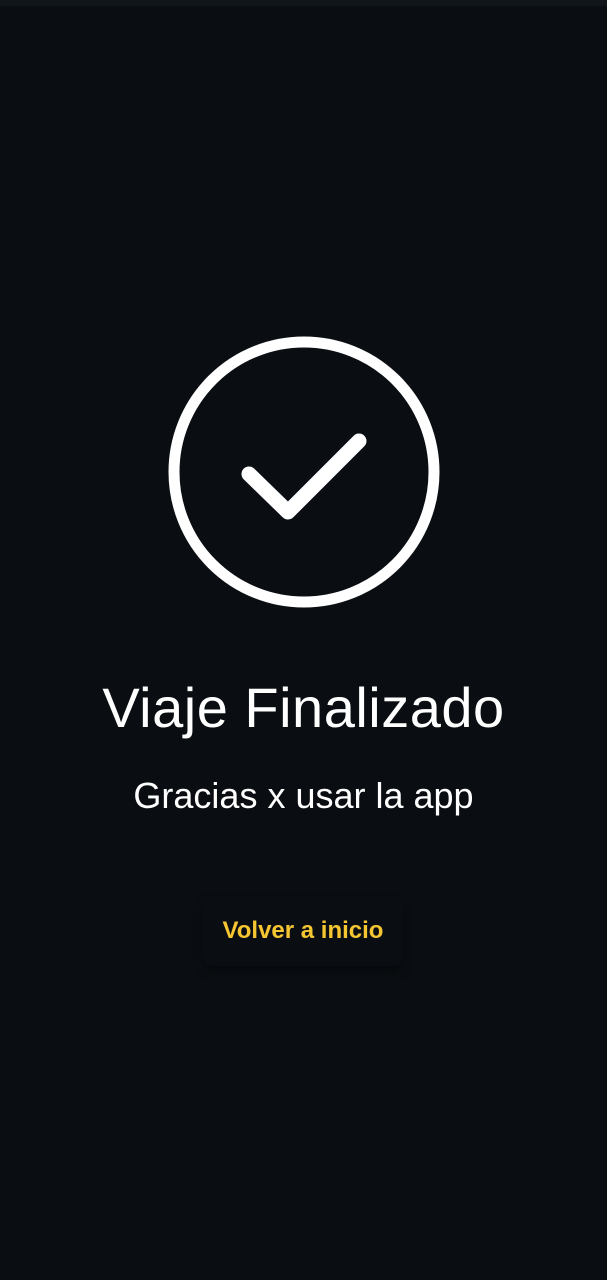  What do you see at coordinates (303, 931) in the screenshot?
I see `back-to-home-button: Volver a inicio` at bounding box center [303, 931].